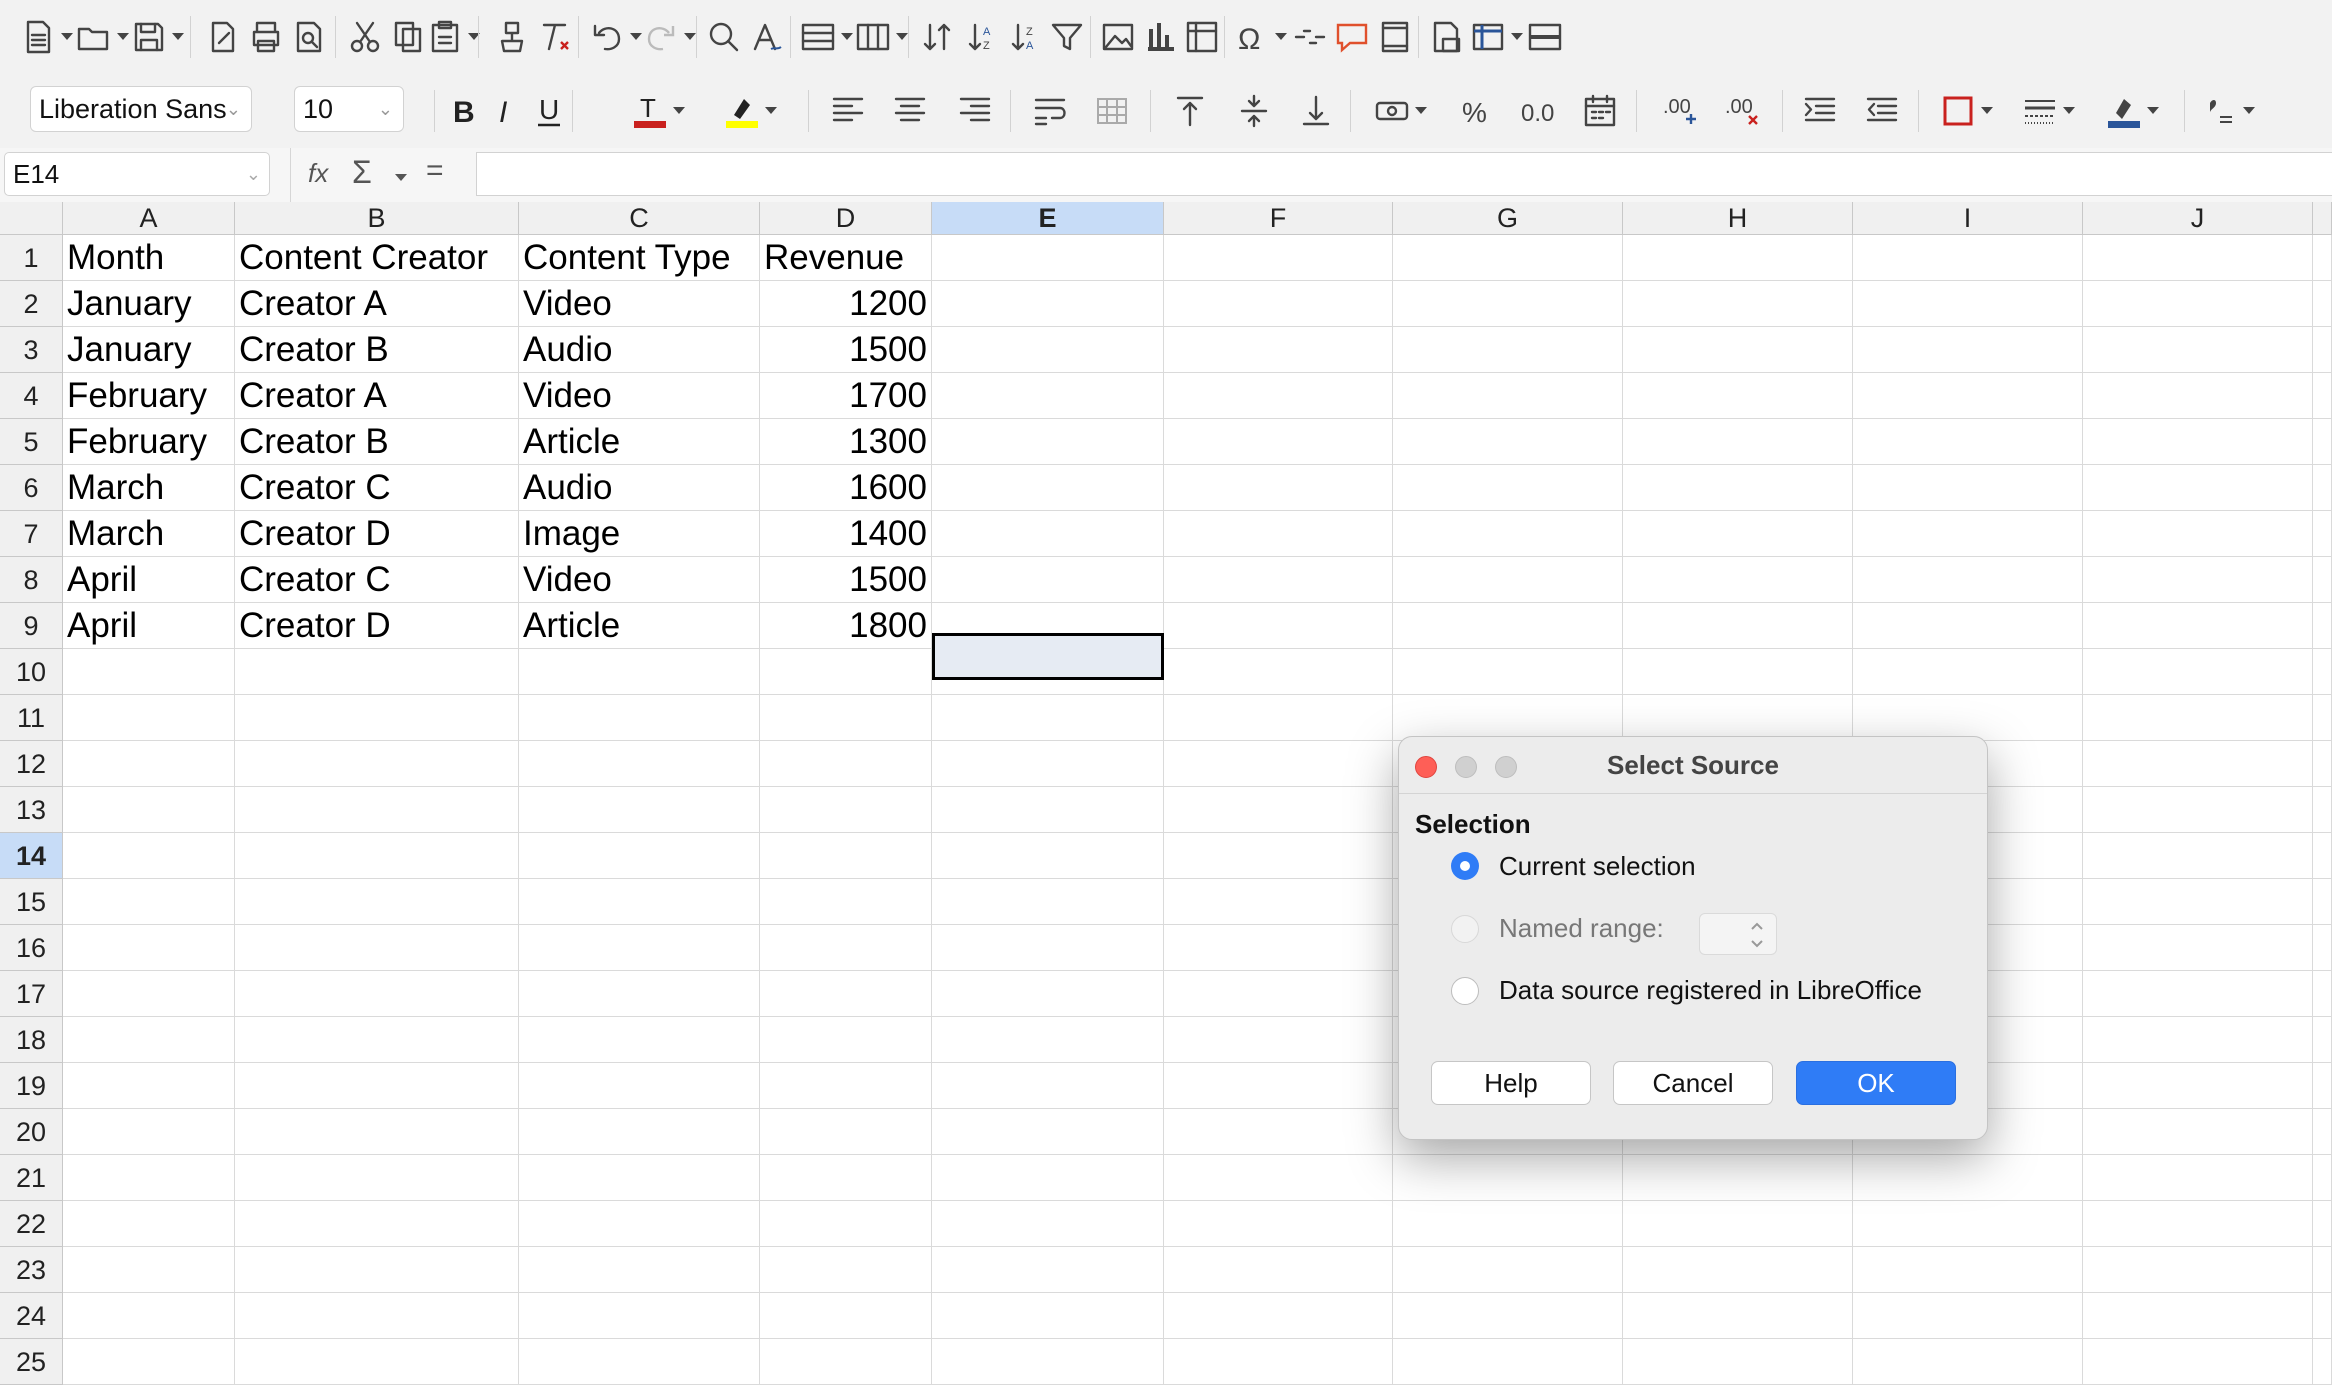 This screenshot has height=1385, width=2332. I want to click on italic-icon: I, so click(507, 111).